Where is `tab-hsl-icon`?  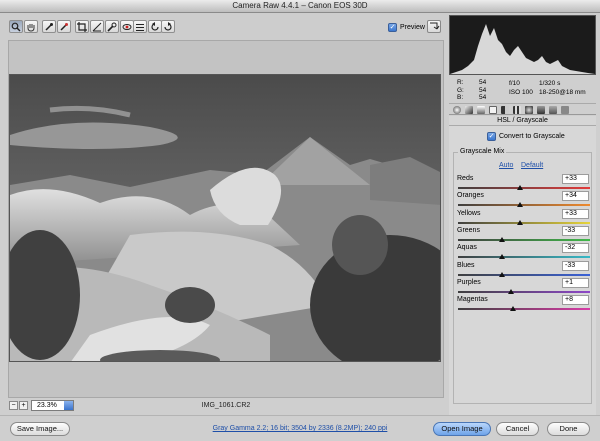 tab-hsl-icon is located at coordinates (493, 110).